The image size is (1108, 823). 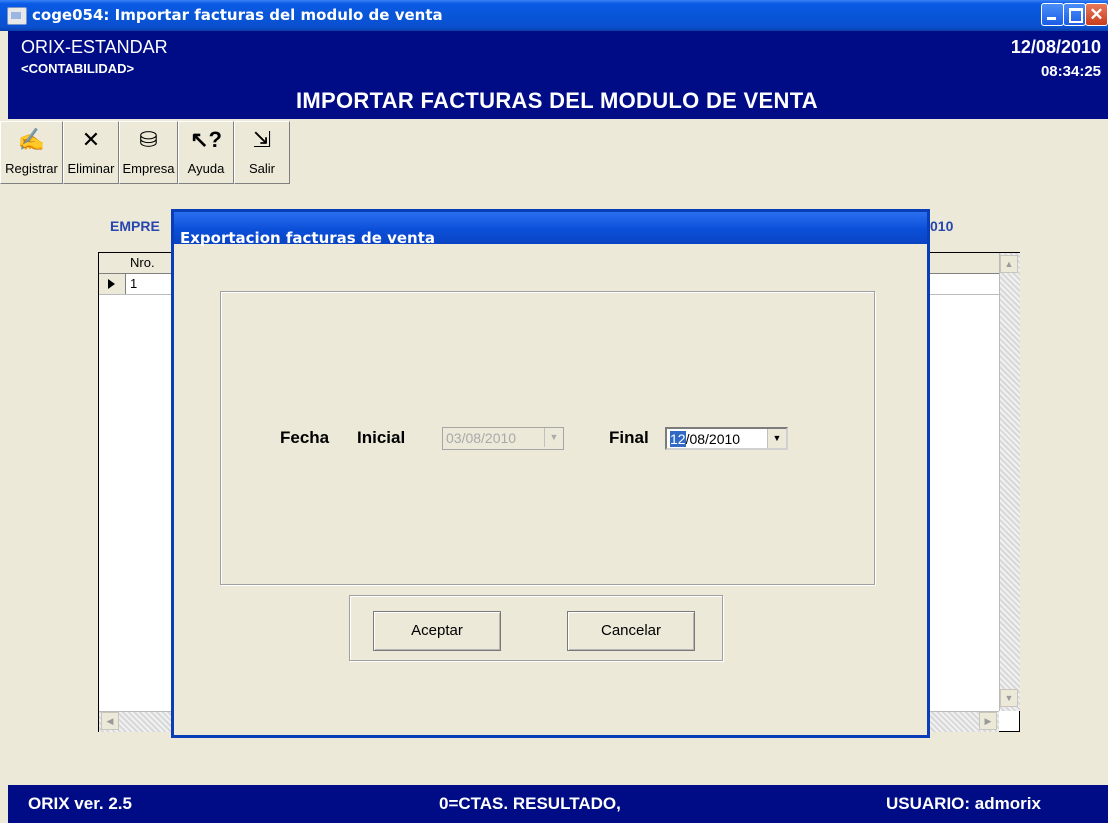 I want to click on minimize-button, so click(x=1052, y=14).